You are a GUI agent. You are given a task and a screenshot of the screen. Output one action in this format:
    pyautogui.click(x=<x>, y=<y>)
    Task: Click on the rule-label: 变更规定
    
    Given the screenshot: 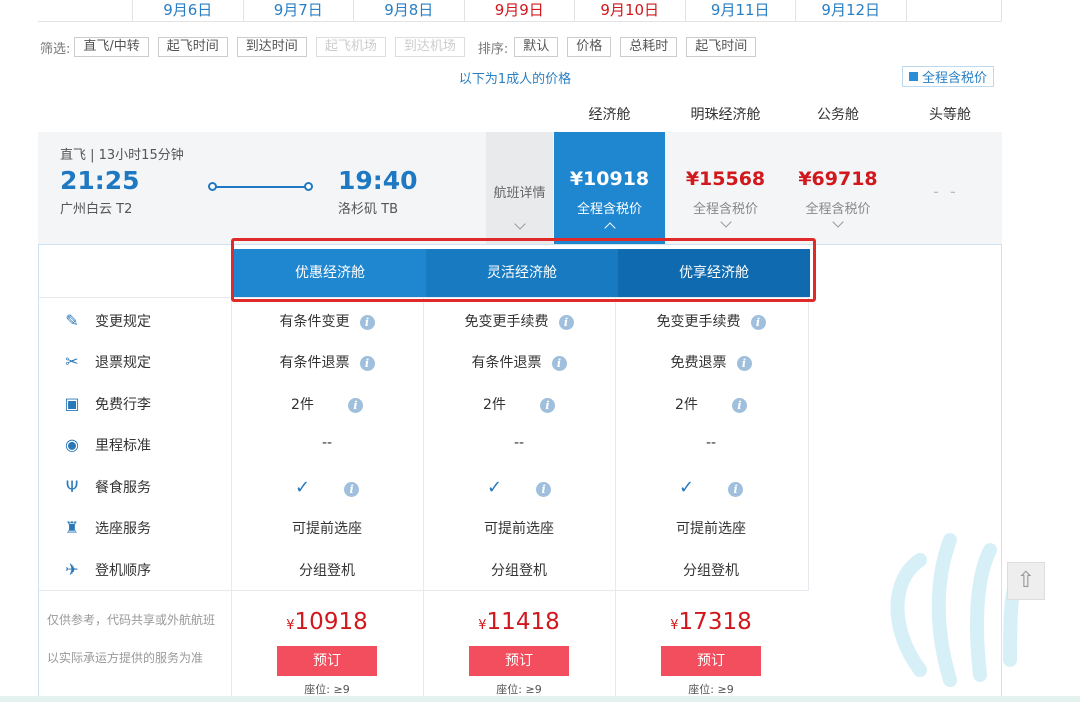 What is the action you would take?
    pyautogui.click(x=123, y=322)
    